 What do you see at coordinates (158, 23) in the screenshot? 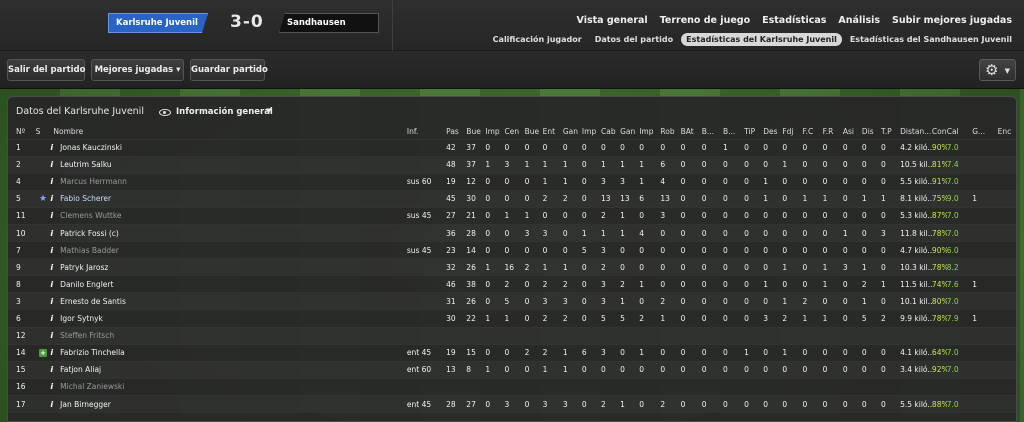
I see `home-team-badge: Karlsruhe Juvenil` at bounding box center [158, 23].